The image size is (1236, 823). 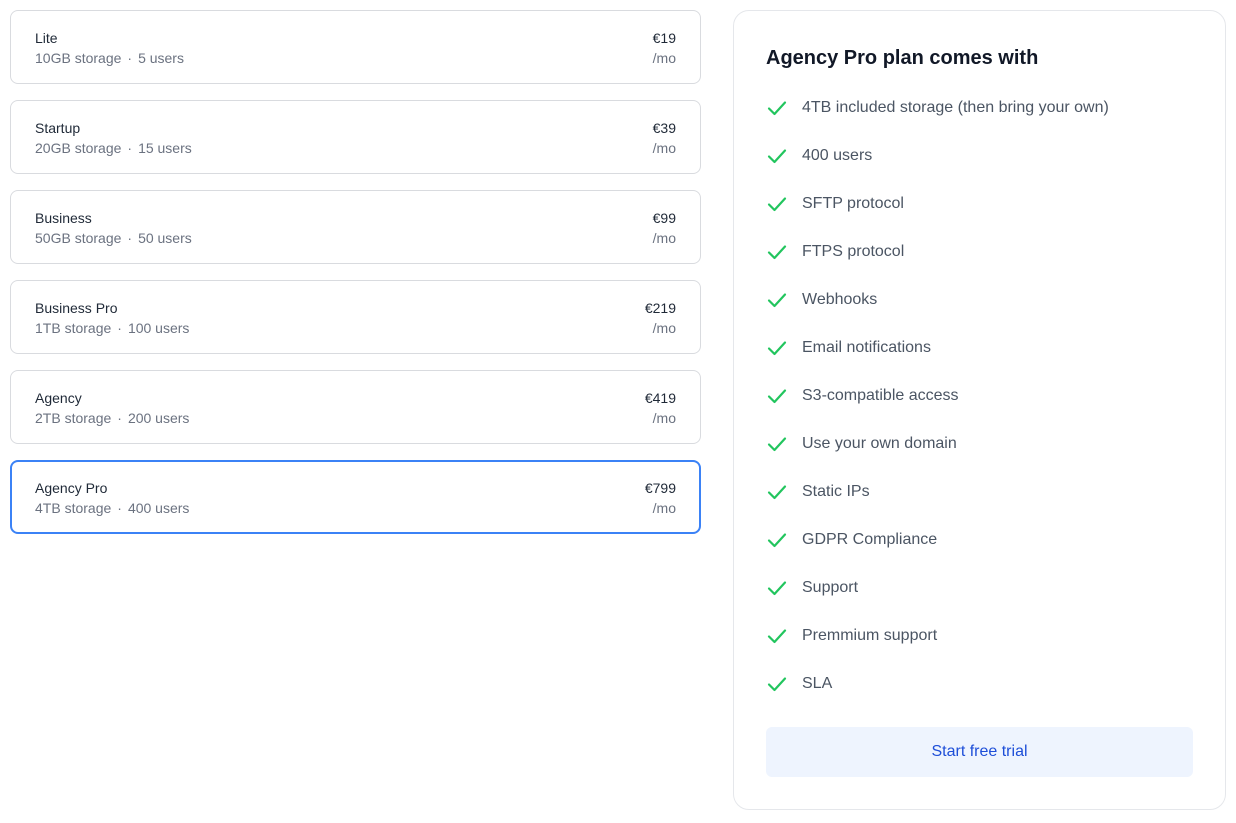 What do you see at coordinates (58, 128) in the screenshot?
I see `plan-name: Startup` at bounding box center [58, 128].